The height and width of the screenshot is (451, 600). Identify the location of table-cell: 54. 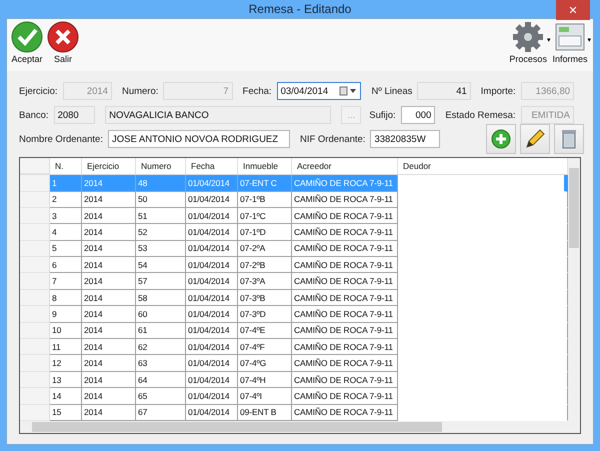
(161, 265).